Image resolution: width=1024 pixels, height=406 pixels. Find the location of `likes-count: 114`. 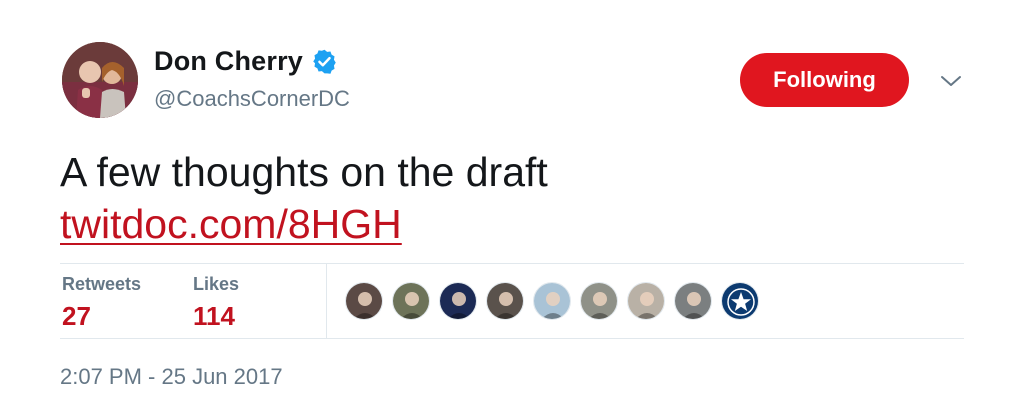

likes-count: 114 is located at coordinates (214, 316).